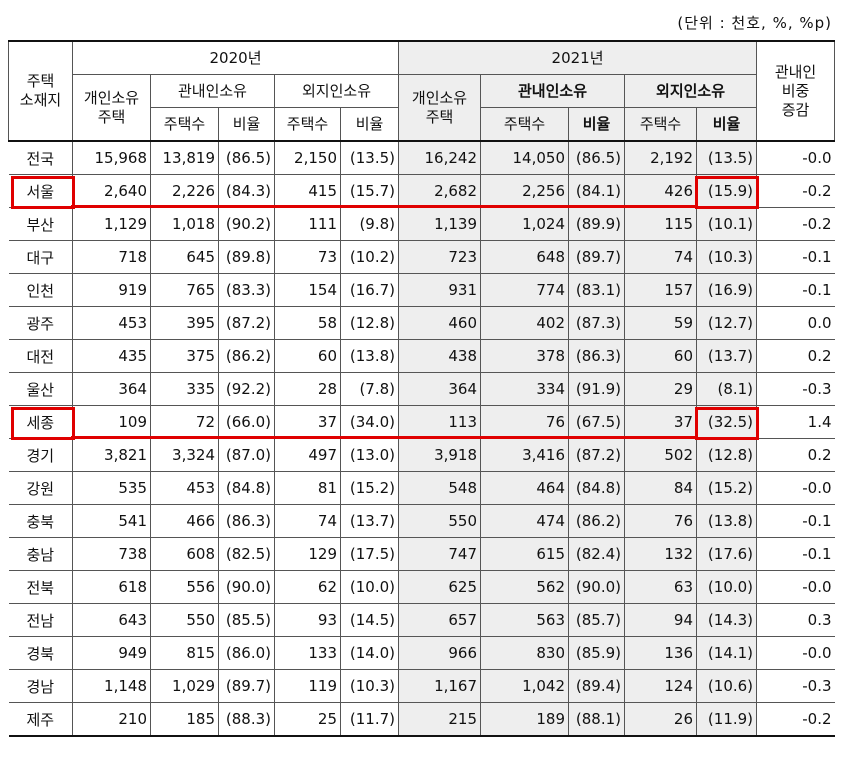 This screenshot has height=759, width=850. Describe the element at coordinates (246, 620) in the screenshot. I see `value-cell: (85.5)` at that location.